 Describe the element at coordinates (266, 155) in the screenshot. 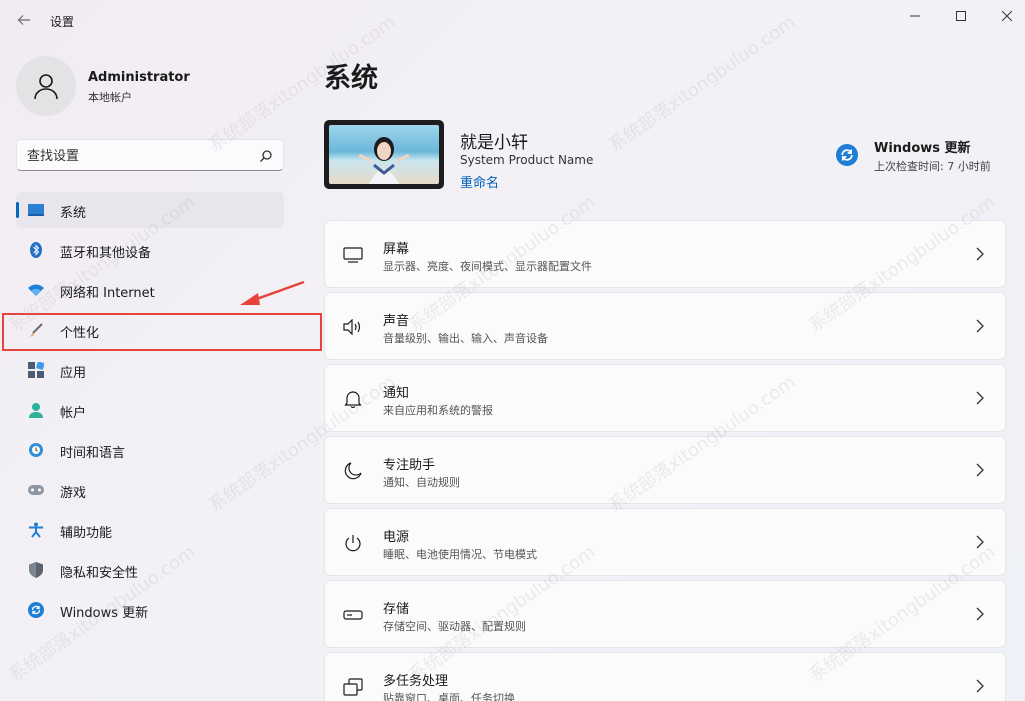

I see `search-icon` at that location.